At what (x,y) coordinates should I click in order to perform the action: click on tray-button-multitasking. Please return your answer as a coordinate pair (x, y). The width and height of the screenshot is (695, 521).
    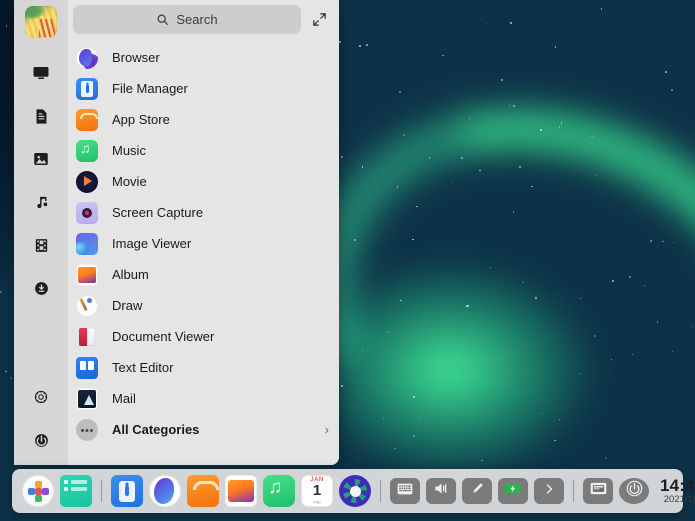
    Looking at the image, I should click on (598, 491).